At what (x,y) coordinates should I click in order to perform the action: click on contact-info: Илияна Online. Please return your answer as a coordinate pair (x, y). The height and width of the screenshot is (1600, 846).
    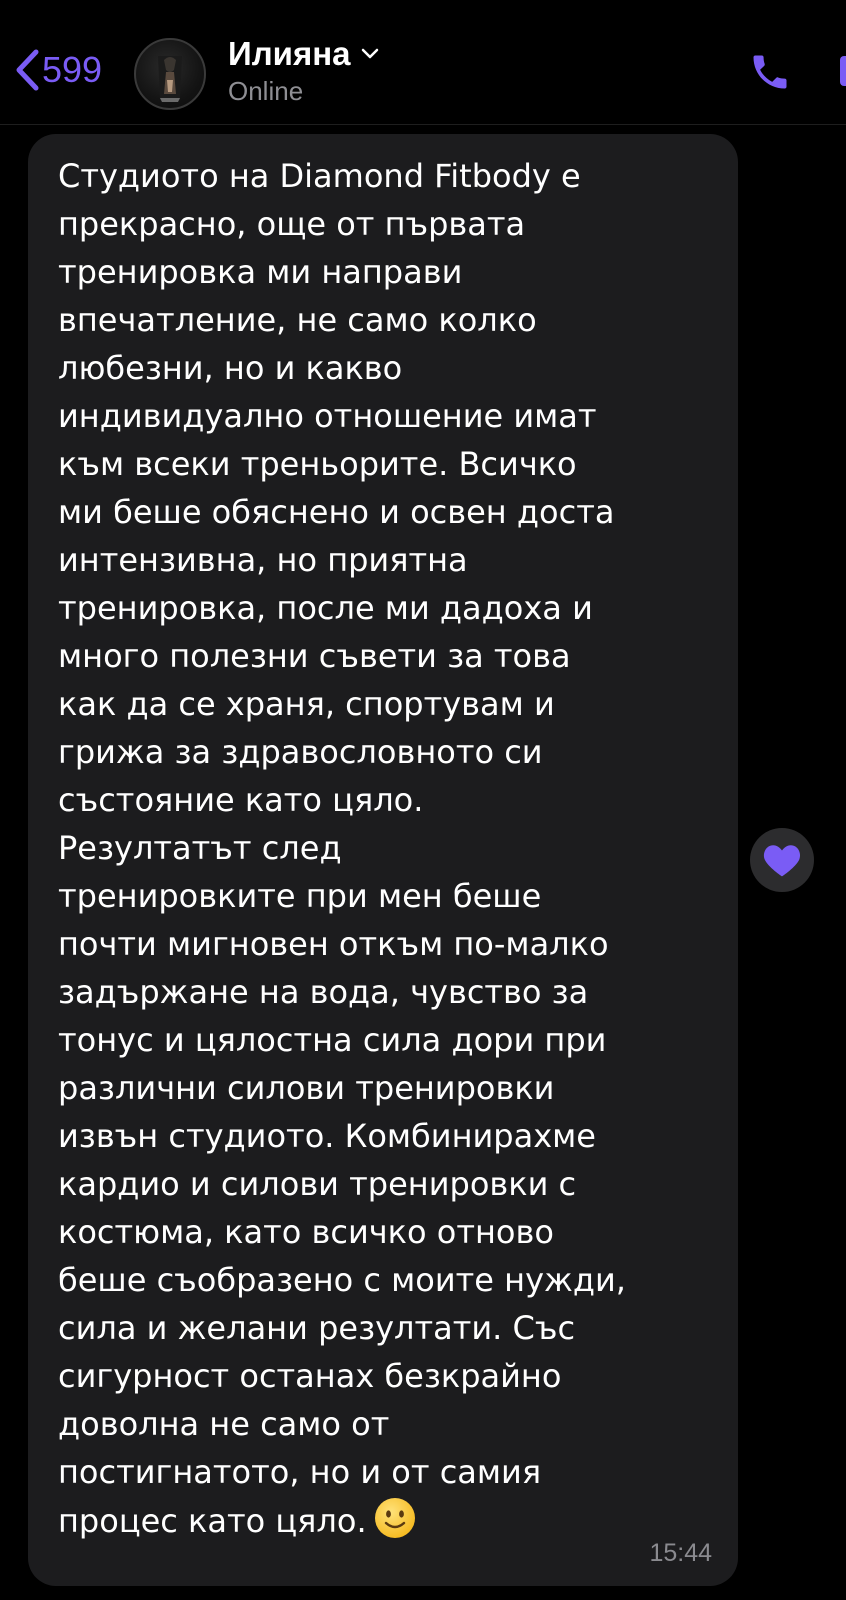
    Looking at the image, I should click on (303, 71).